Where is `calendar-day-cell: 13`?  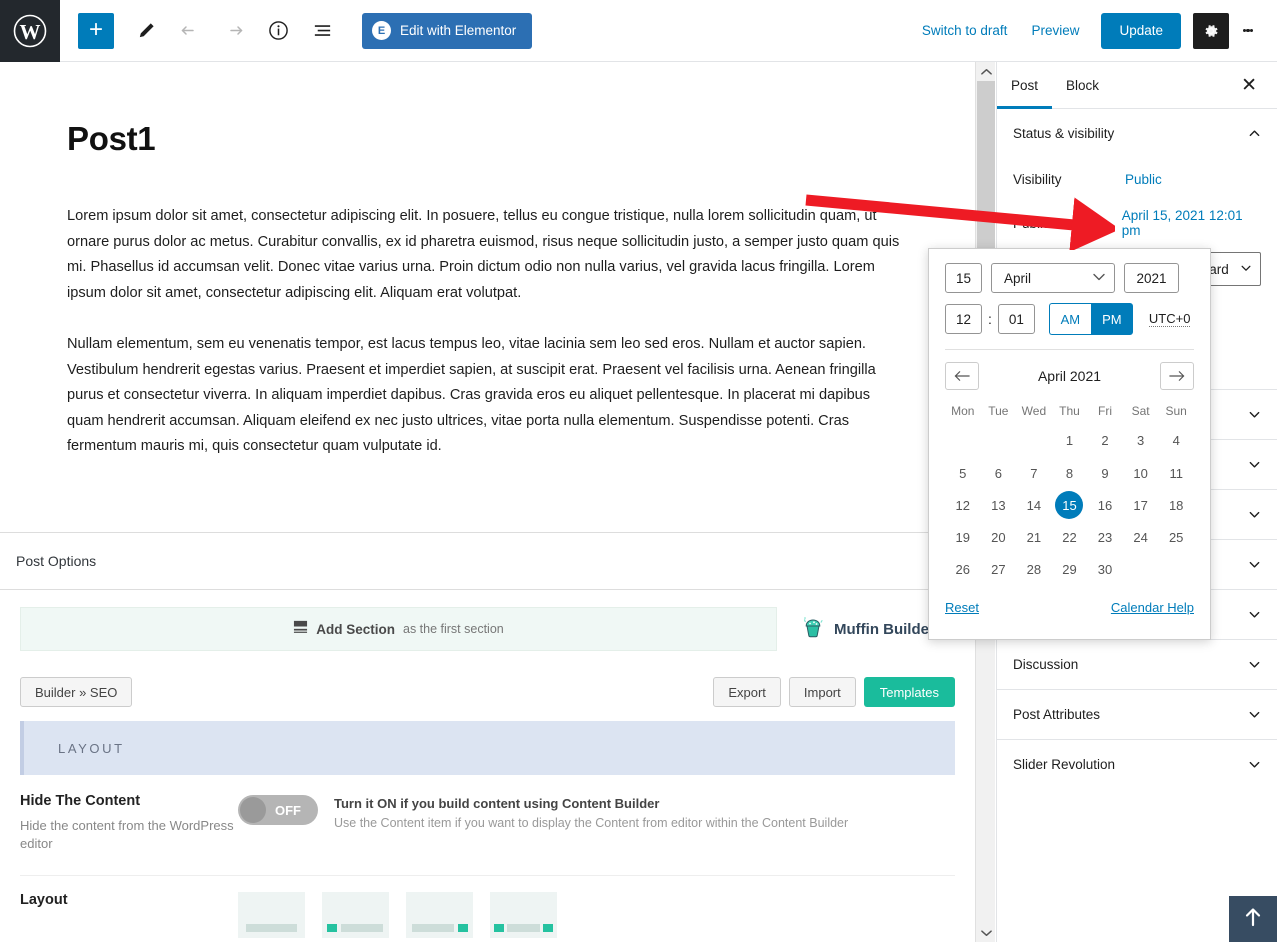 calendar-day-cell: 13 is located at coordinates (999, 505).